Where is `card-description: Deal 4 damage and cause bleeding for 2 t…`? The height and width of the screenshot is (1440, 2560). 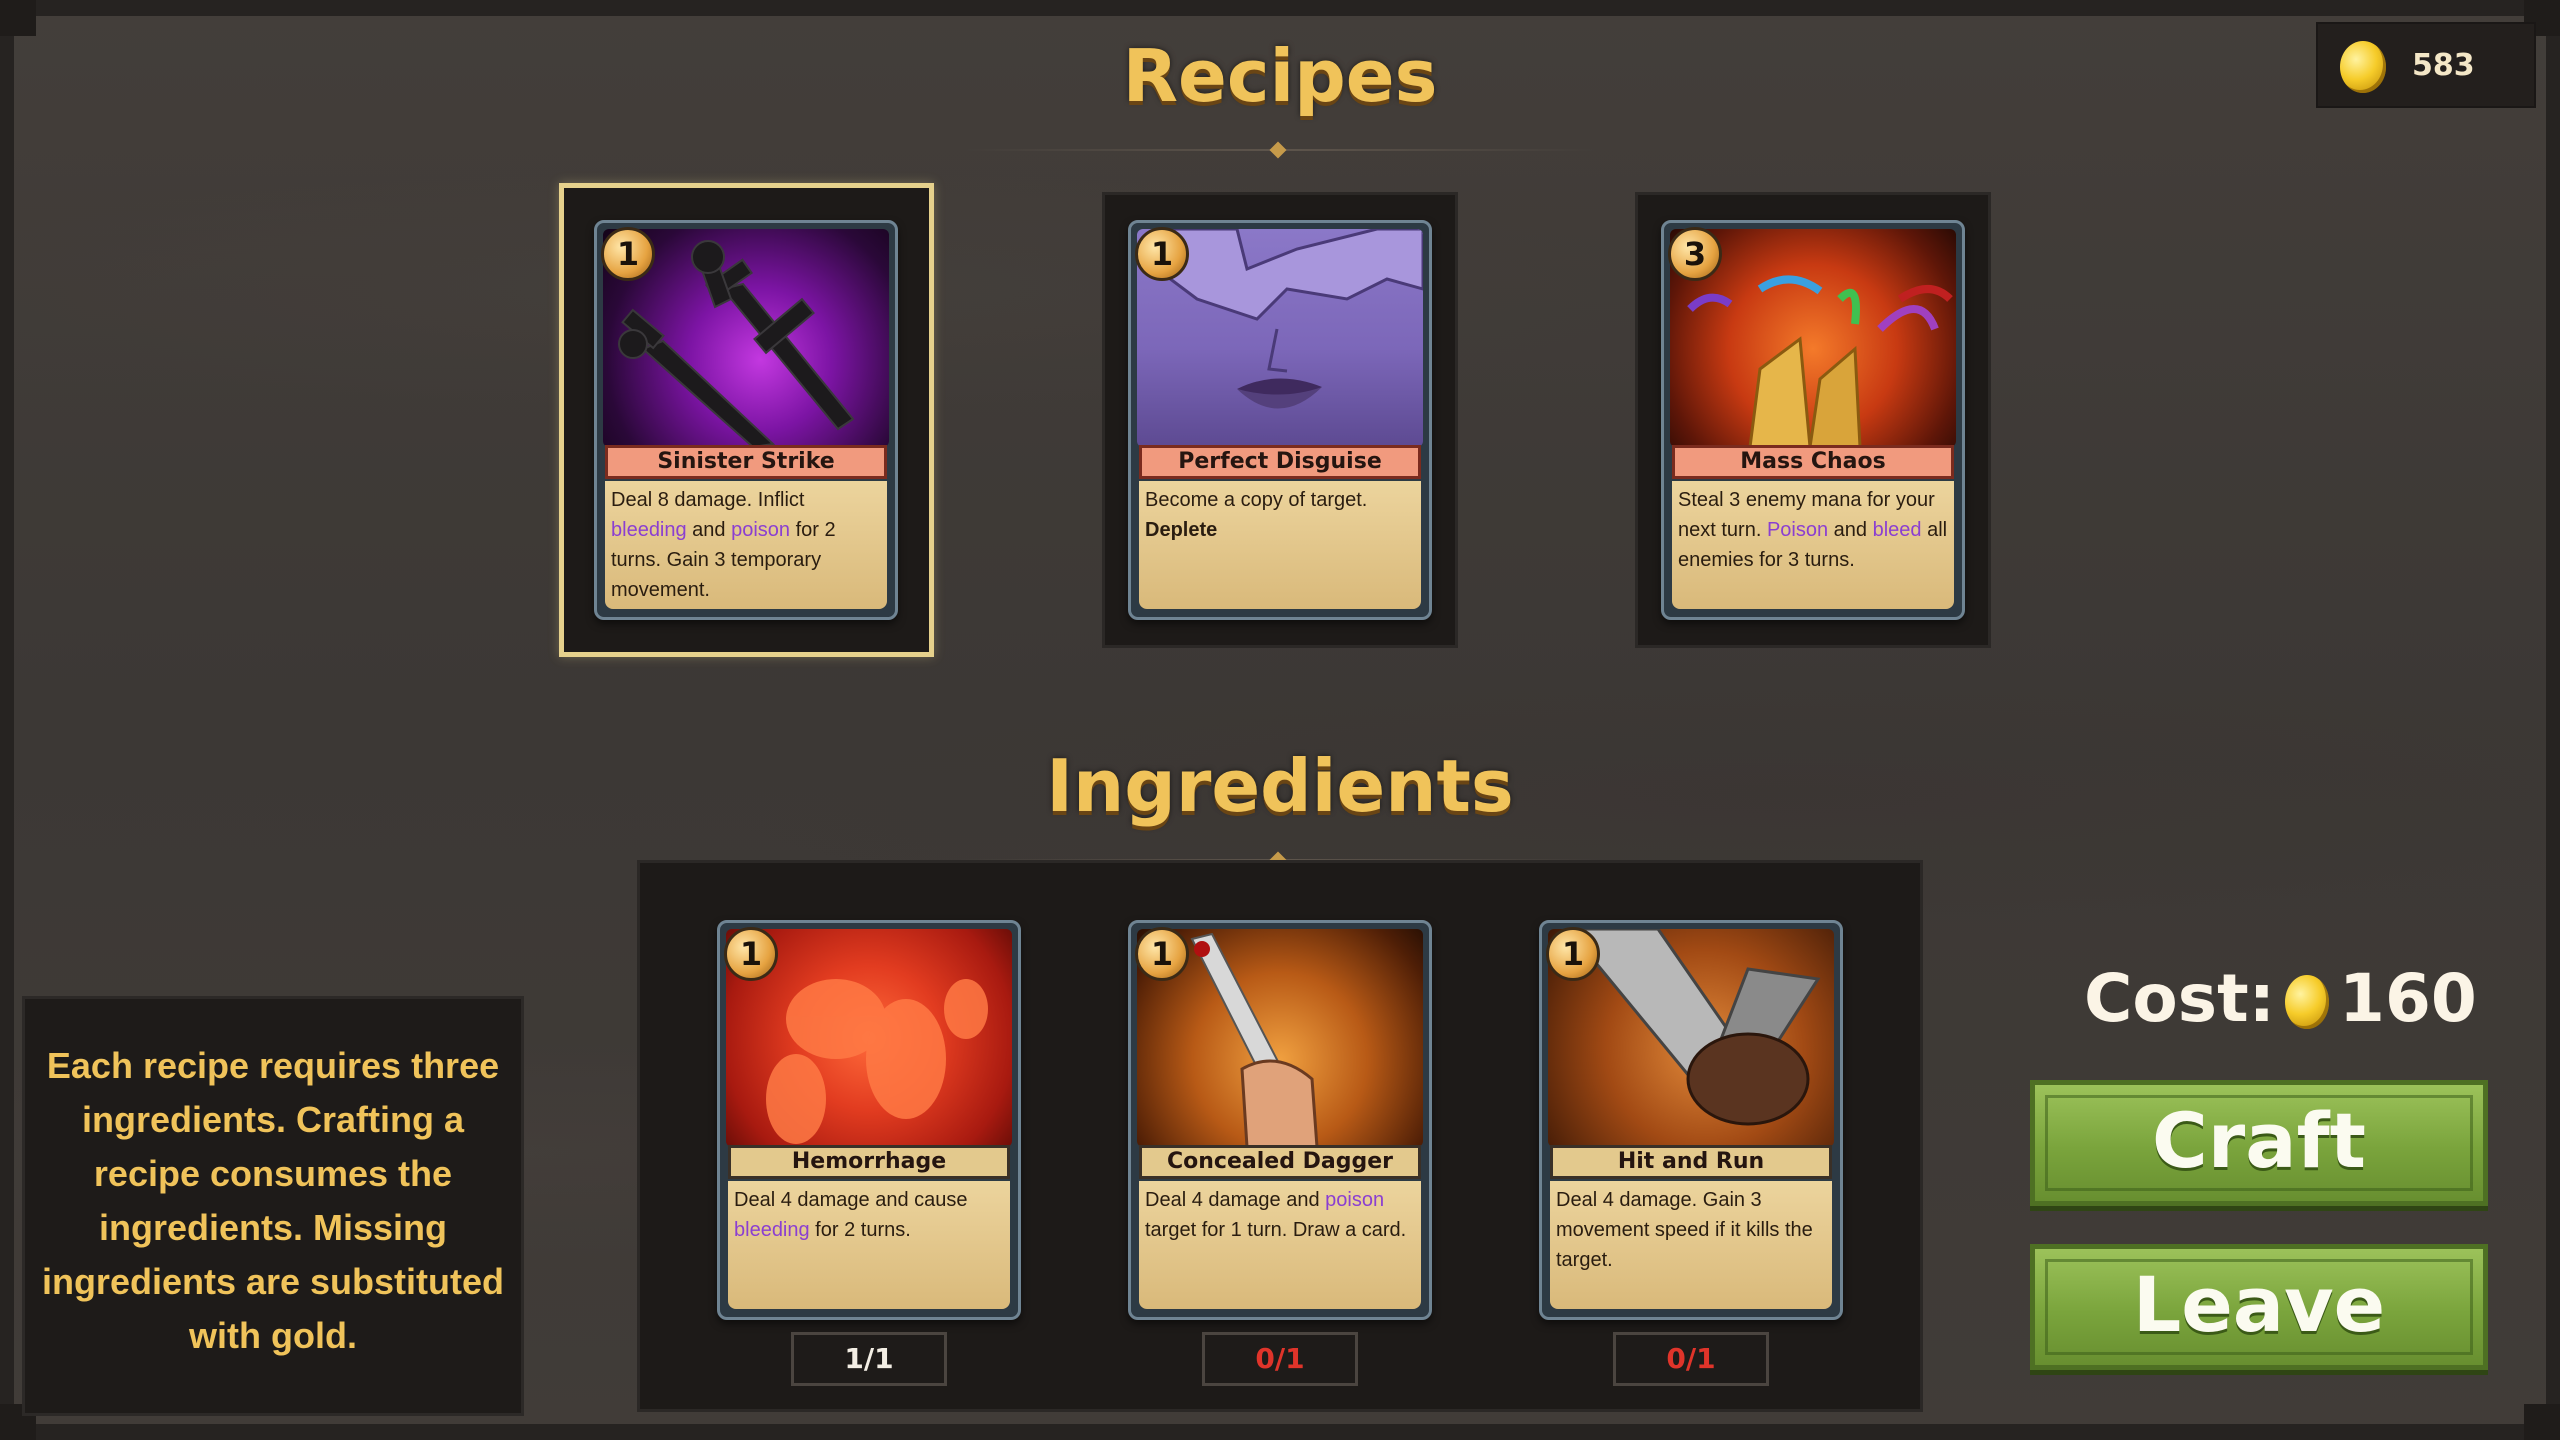
card-description: Deal 4 damage and cause bleeding for 2 t… is located at coordinates (869, 1245).